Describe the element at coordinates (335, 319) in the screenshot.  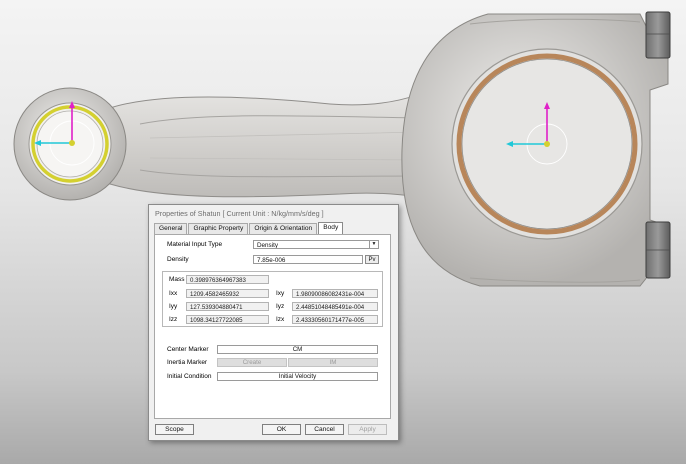
I see `izx-field: 2.43330560171477e-005` at that location.